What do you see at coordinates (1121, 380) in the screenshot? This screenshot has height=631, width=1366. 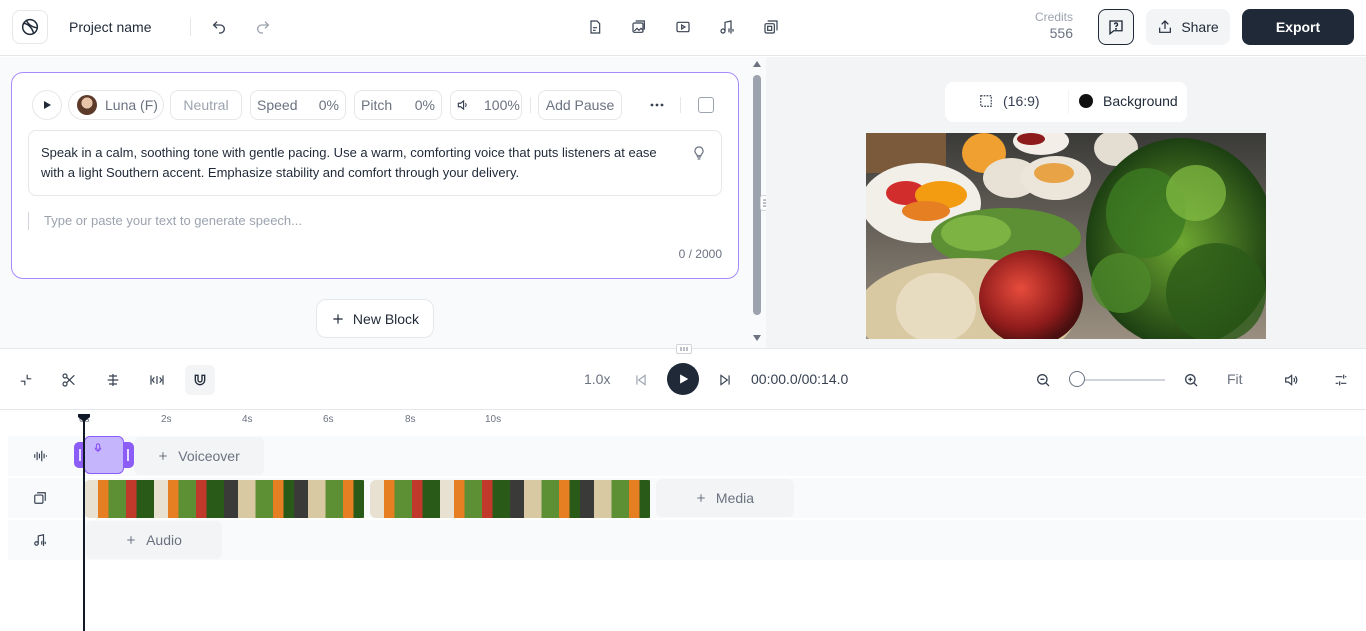 I see `zoom-slider-track` at bounding box center [1121, 380].